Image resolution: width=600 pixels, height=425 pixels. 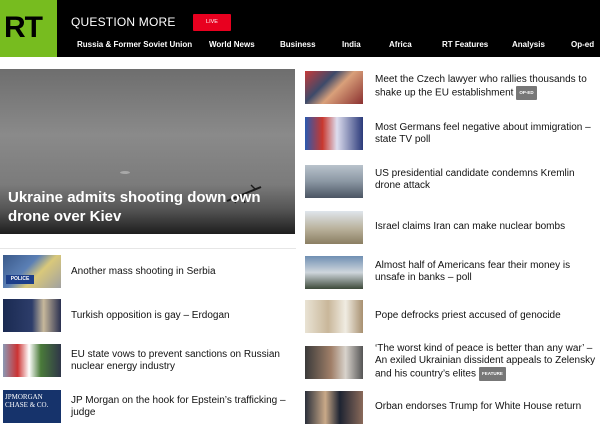 I want to click on thumb-banks, so click(x=334, y=272).